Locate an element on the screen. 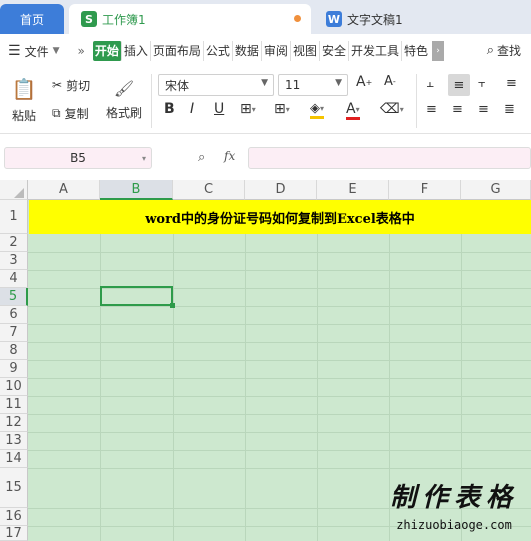 Image resolution: width=531 pixels, height=541 pixels. tab-document: W 文字文稿1 is located at coordinates (424, 19).